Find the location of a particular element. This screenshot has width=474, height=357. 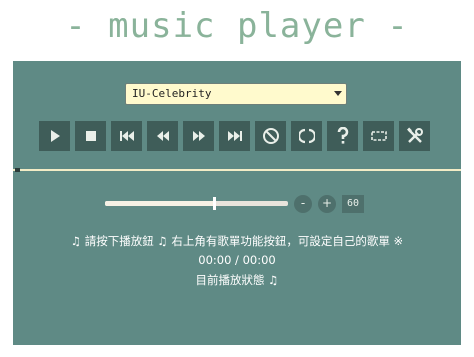

shuffle-button is located at coordinates (378, 136).